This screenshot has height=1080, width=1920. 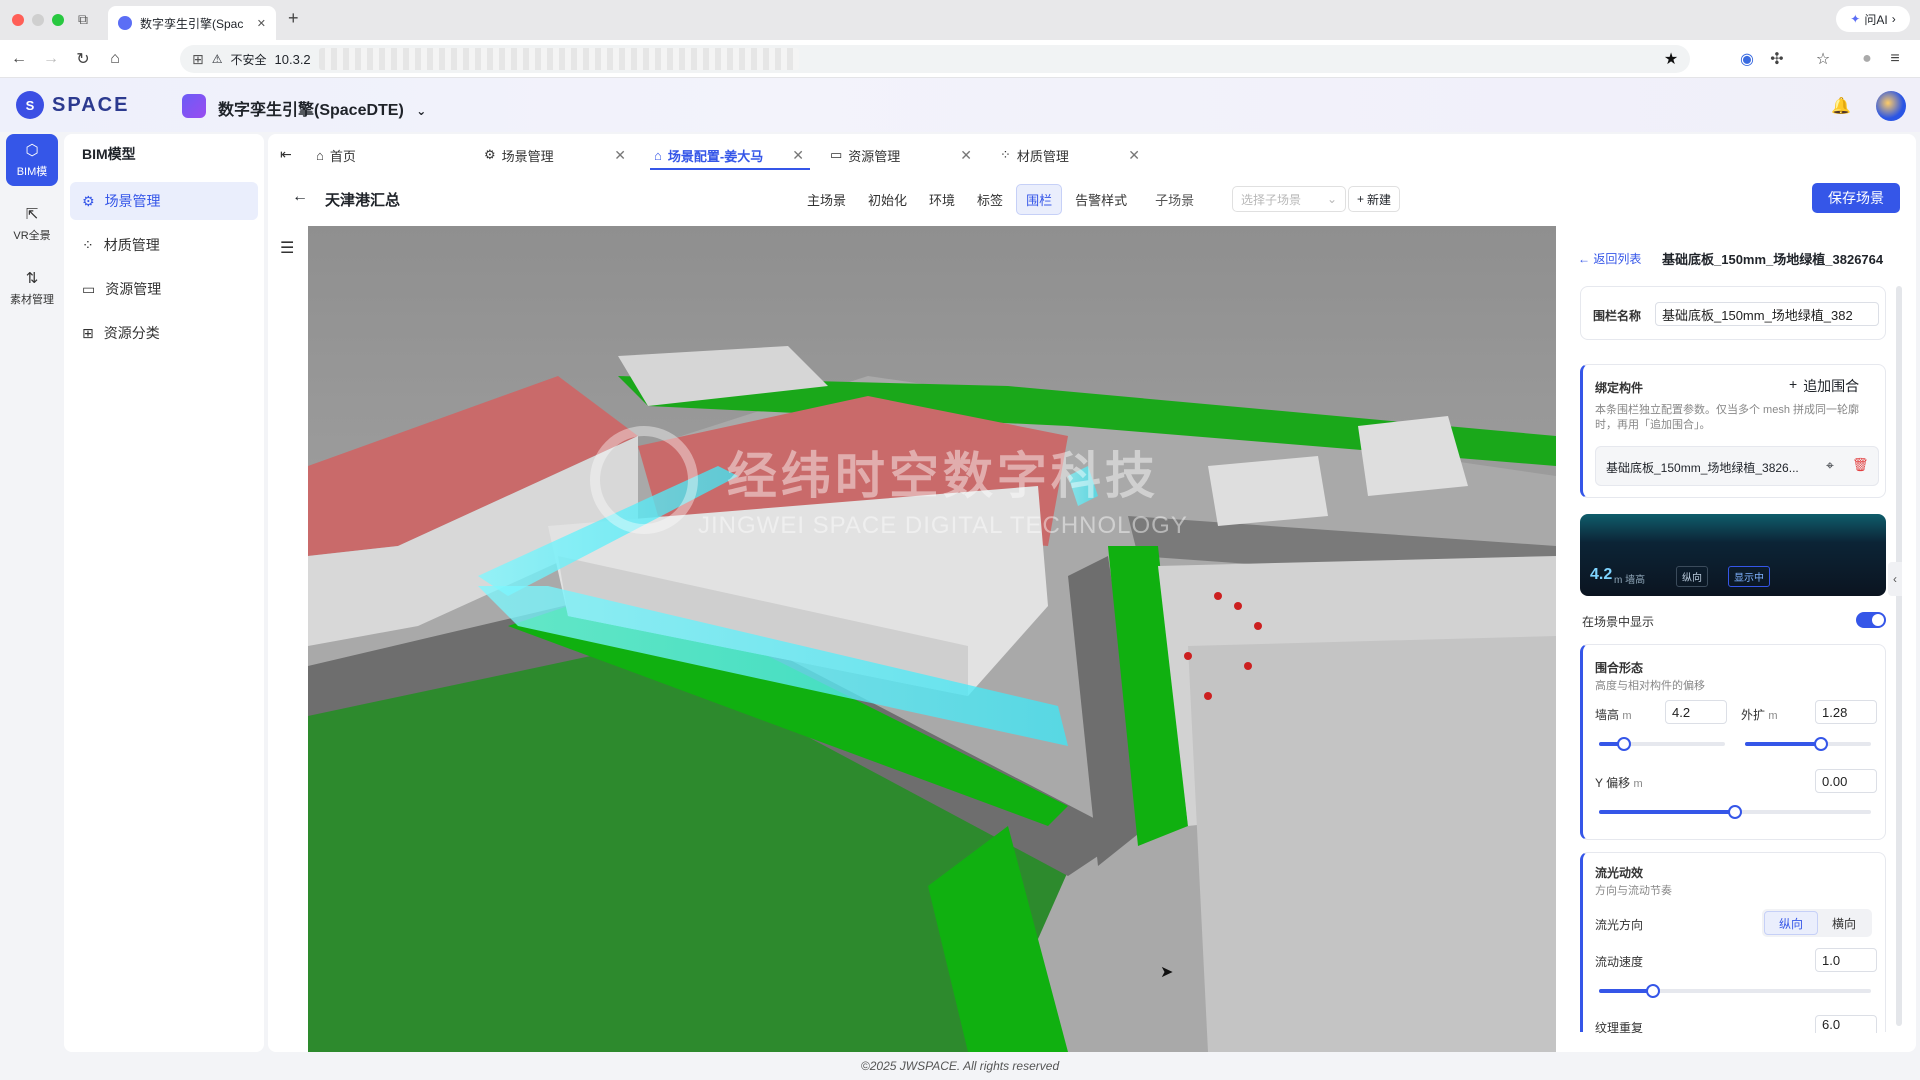 I want to click on mode-tab-alarm-style: 告警样式, so click(x=1101, y=199).